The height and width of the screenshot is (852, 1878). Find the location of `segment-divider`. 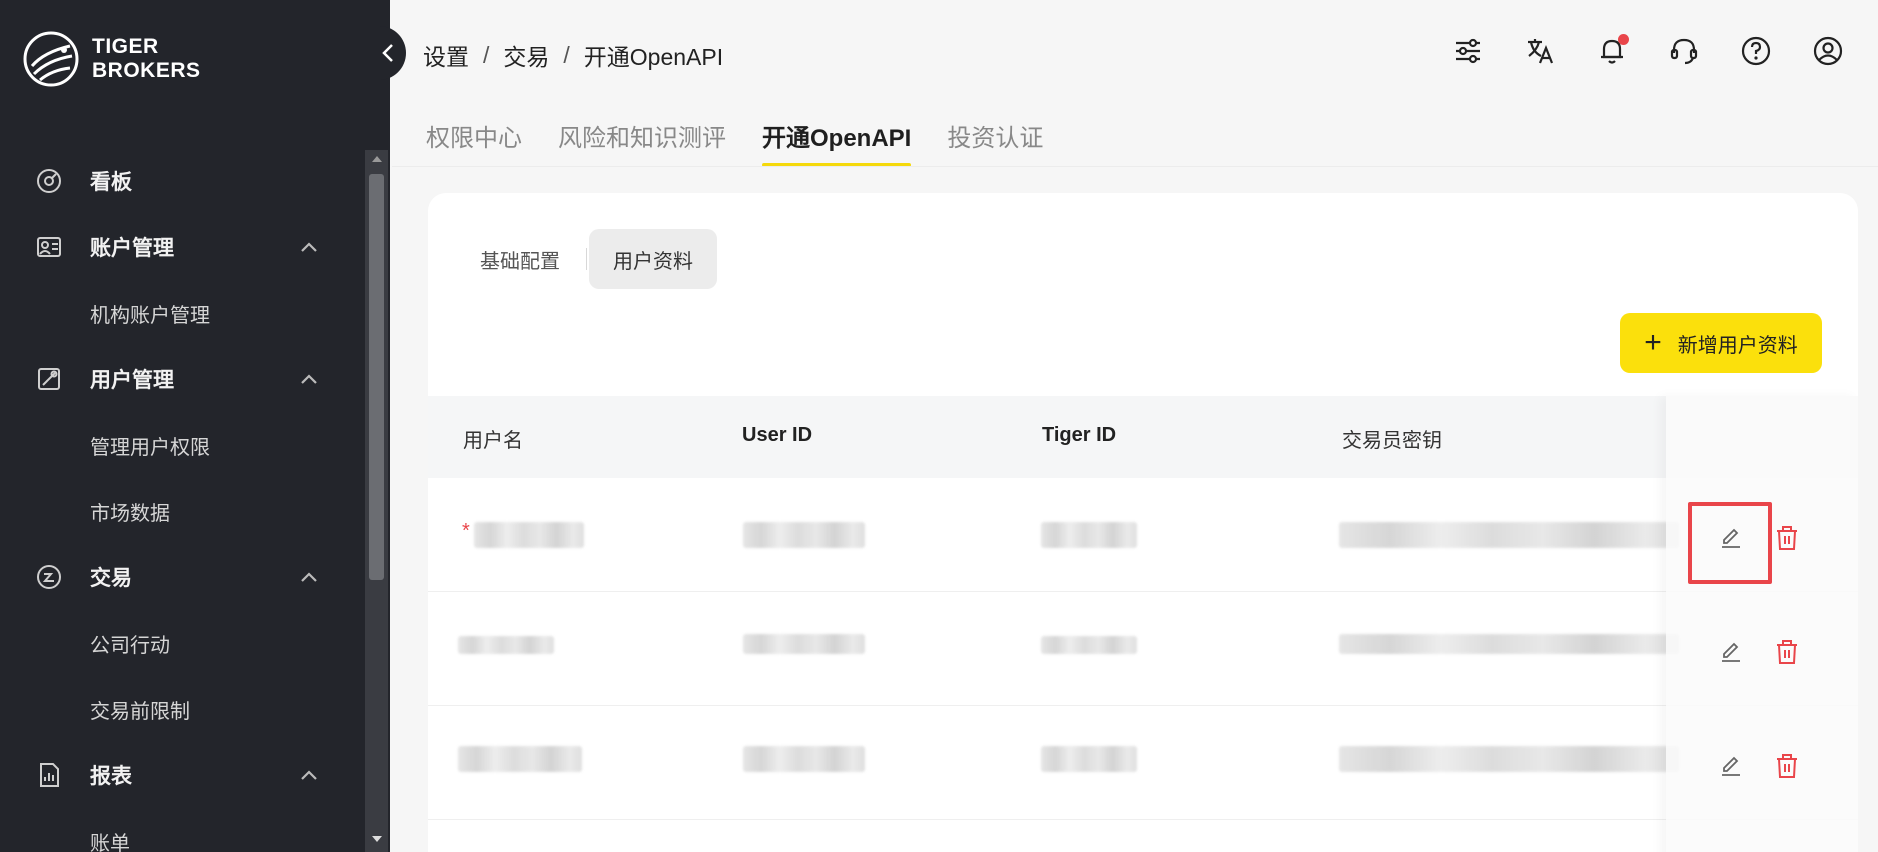

segment-divider is located at coordinates (586, 259).